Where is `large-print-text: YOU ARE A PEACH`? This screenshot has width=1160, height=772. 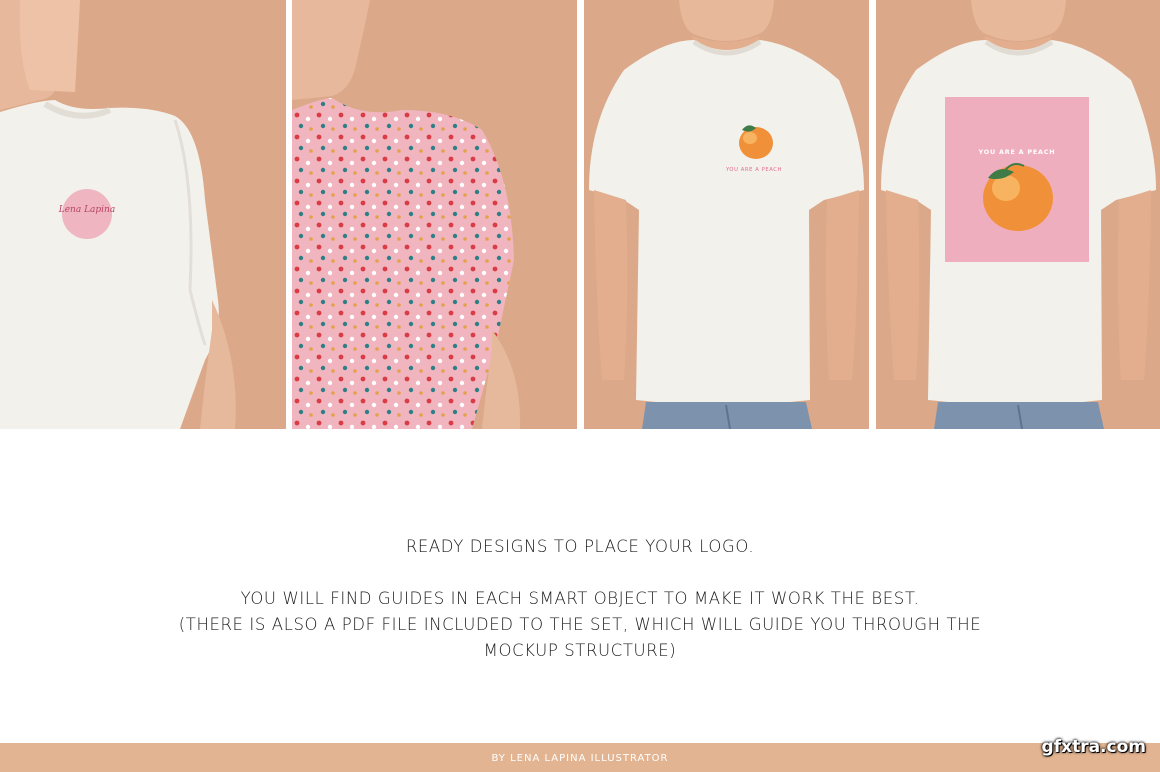
large-print-text: YOU ARE A PEACH is located at coordinates (1017, 152).